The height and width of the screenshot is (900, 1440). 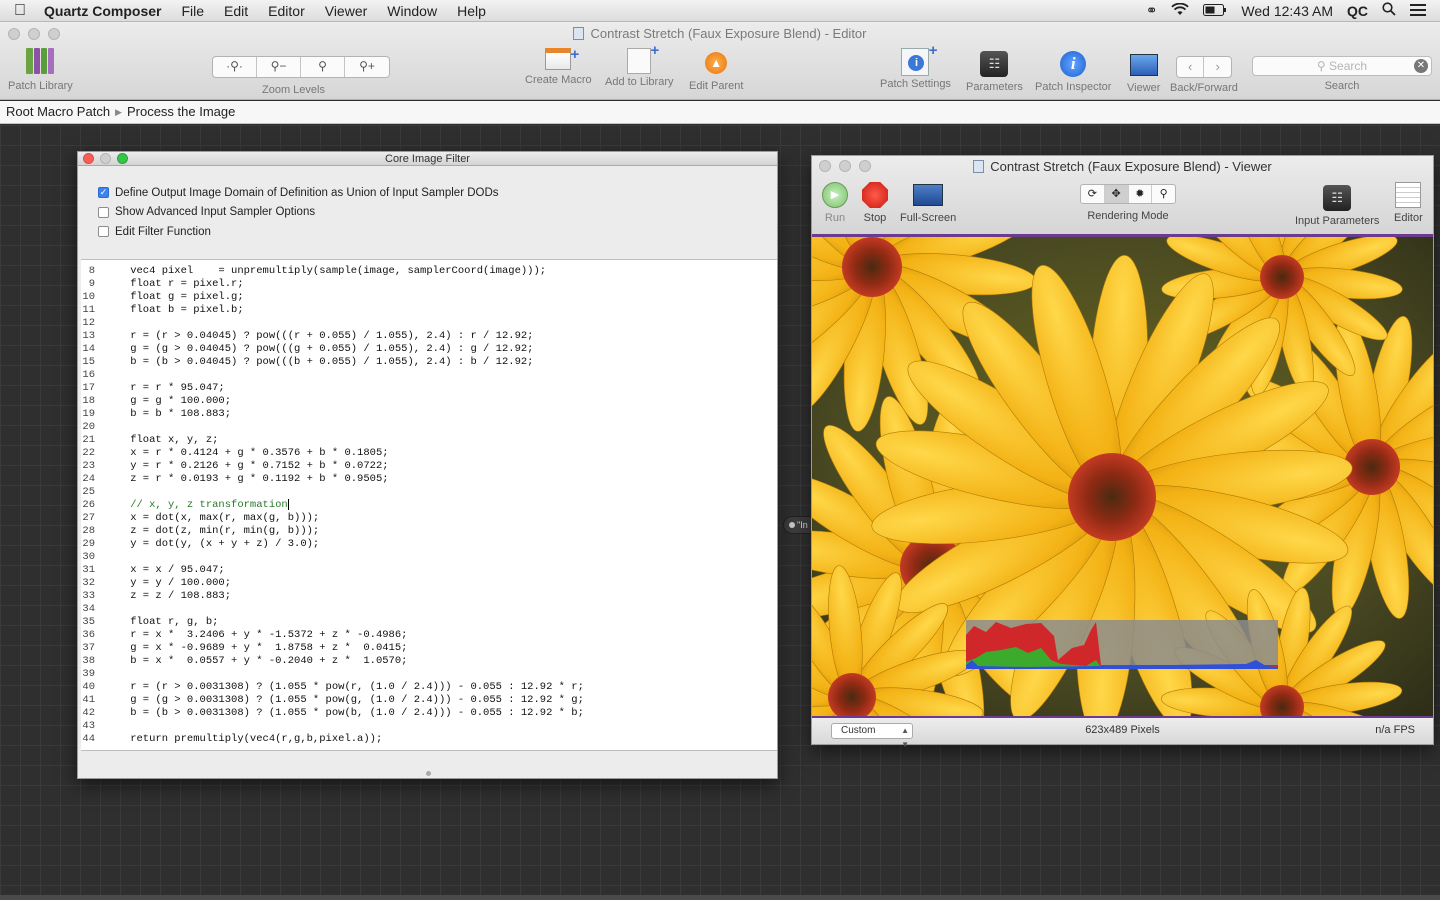 What do you see at coordinates (1418, 11) in the screenshot?
I see `notification-center-icon` at bounding box center [1418, 11].